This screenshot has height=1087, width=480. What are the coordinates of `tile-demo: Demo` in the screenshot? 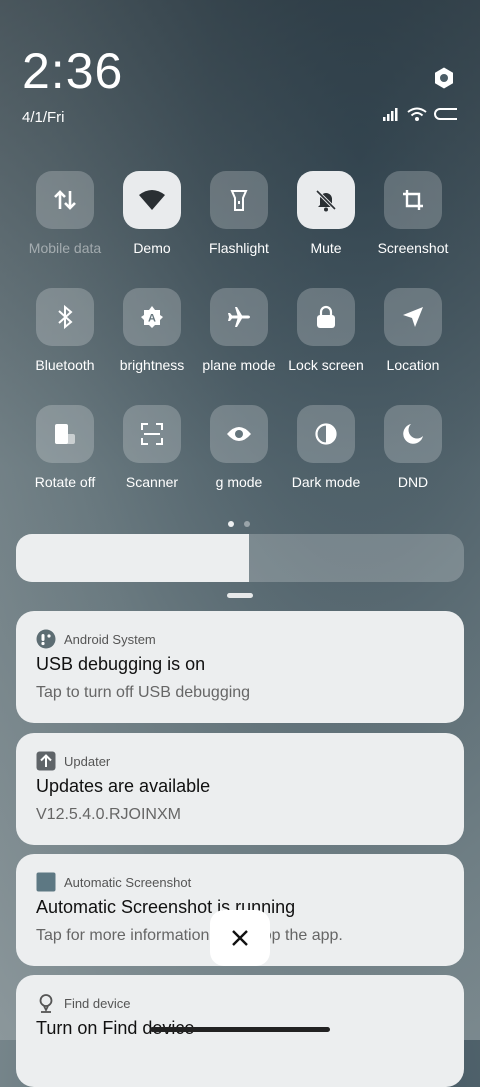 It's located at (152, 213).